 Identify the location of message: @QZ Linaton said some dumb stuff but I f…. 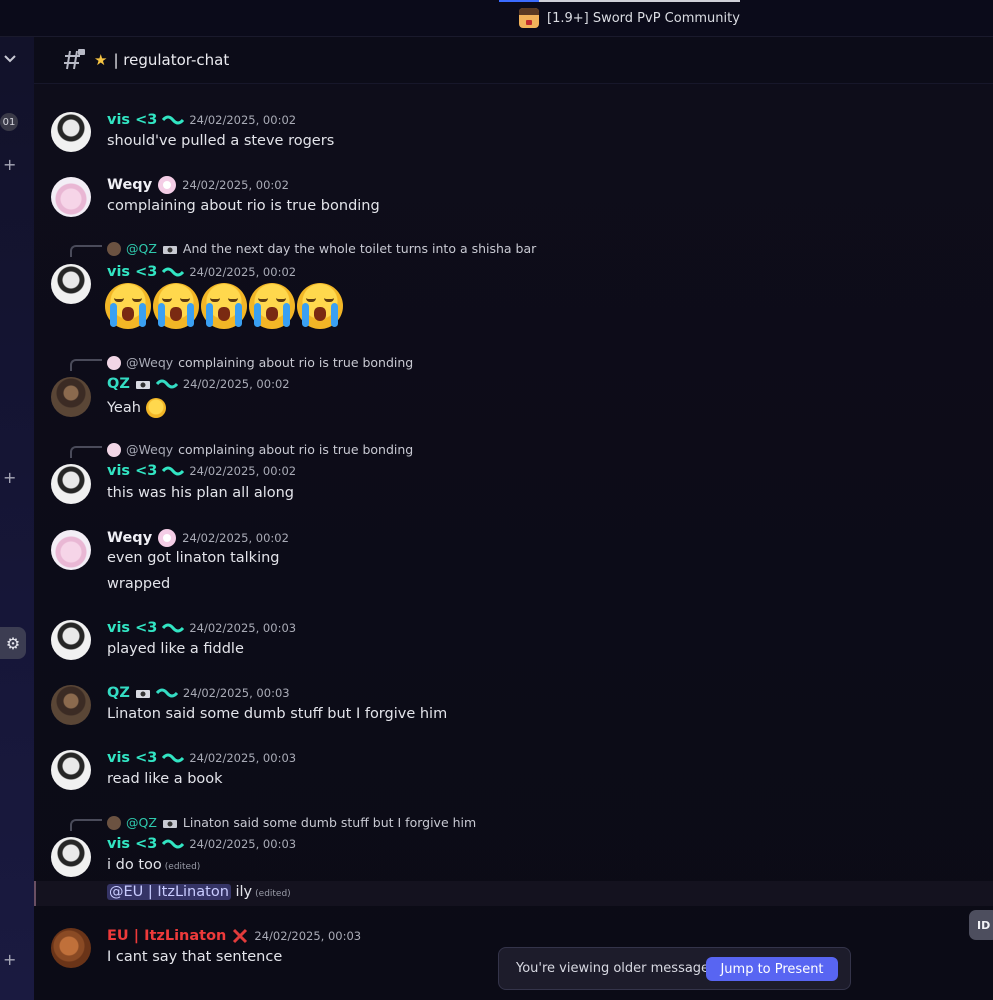
(513, 844).